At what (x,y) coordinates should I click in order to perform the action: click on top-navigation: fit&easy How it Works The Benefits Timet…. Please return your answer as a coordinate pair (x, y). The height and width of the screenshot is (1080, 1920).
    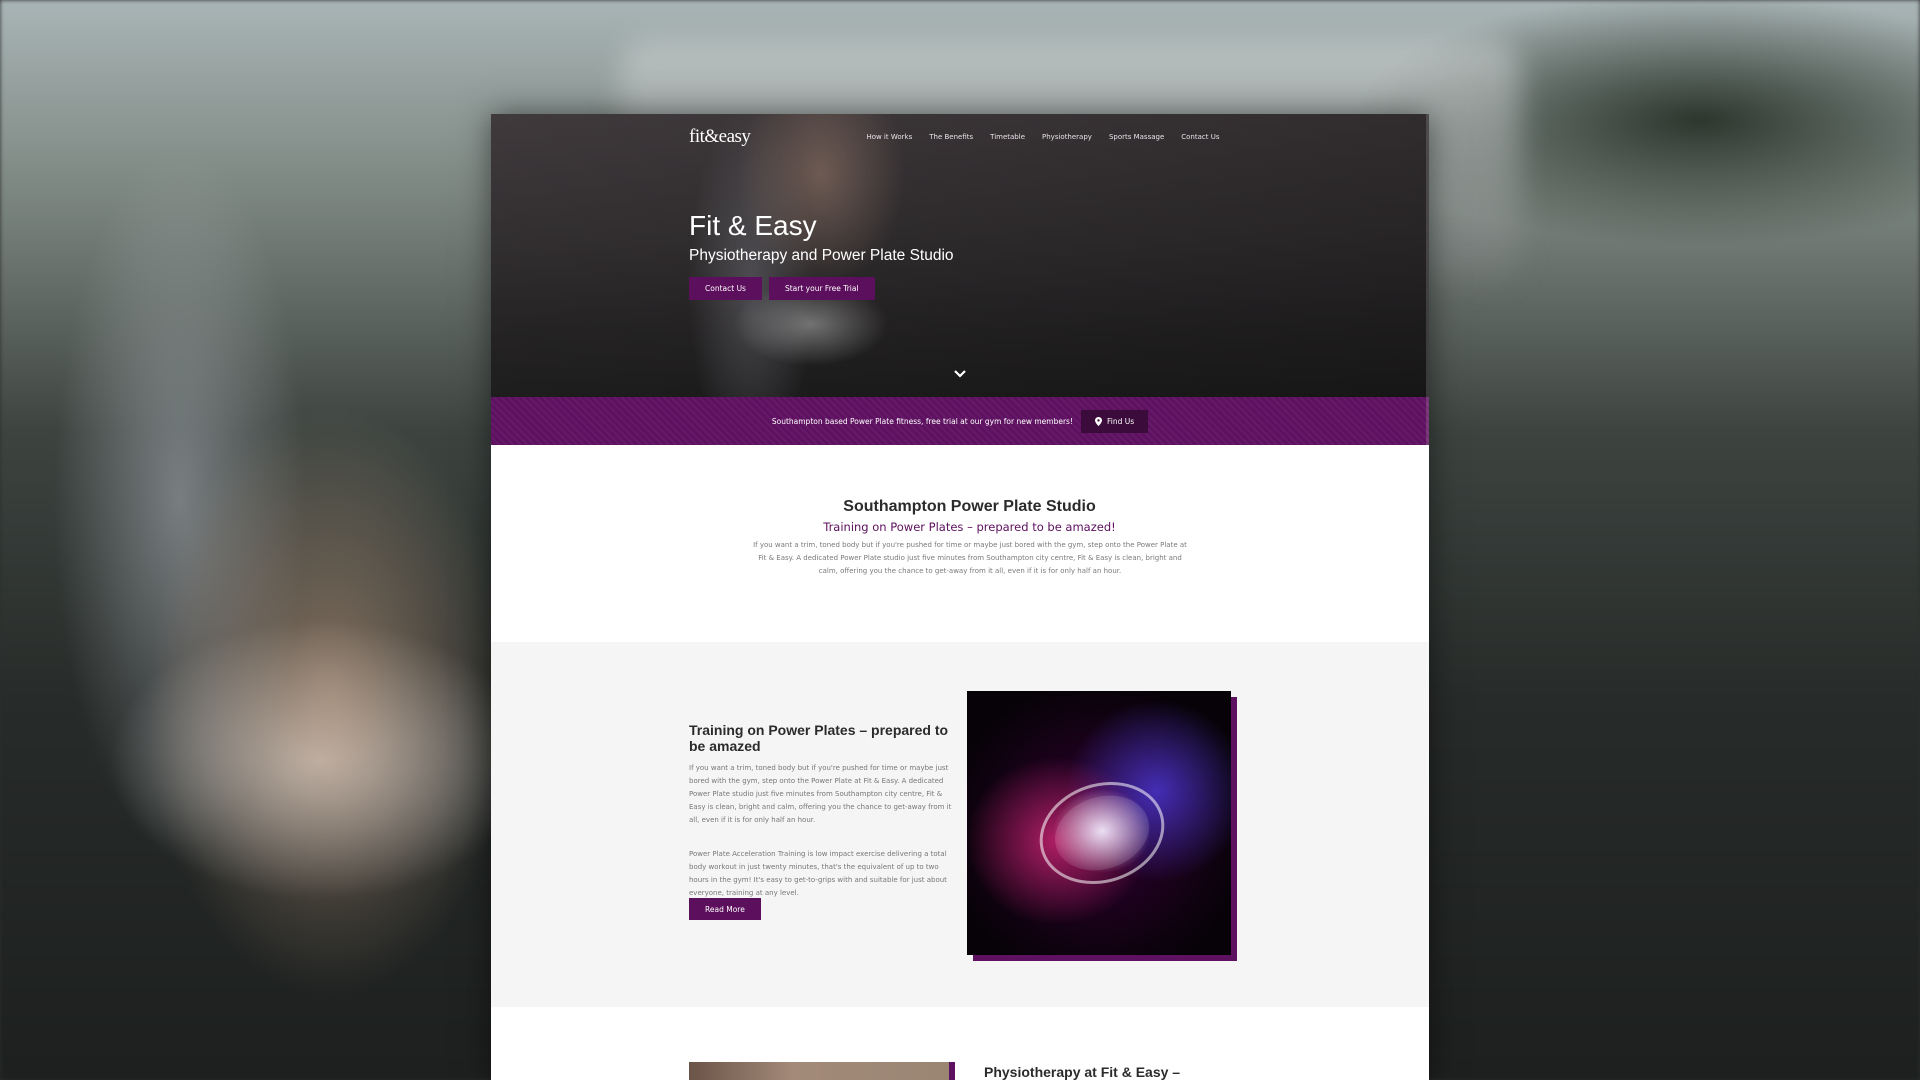
    Looking at the image, I should click on (969, 137).